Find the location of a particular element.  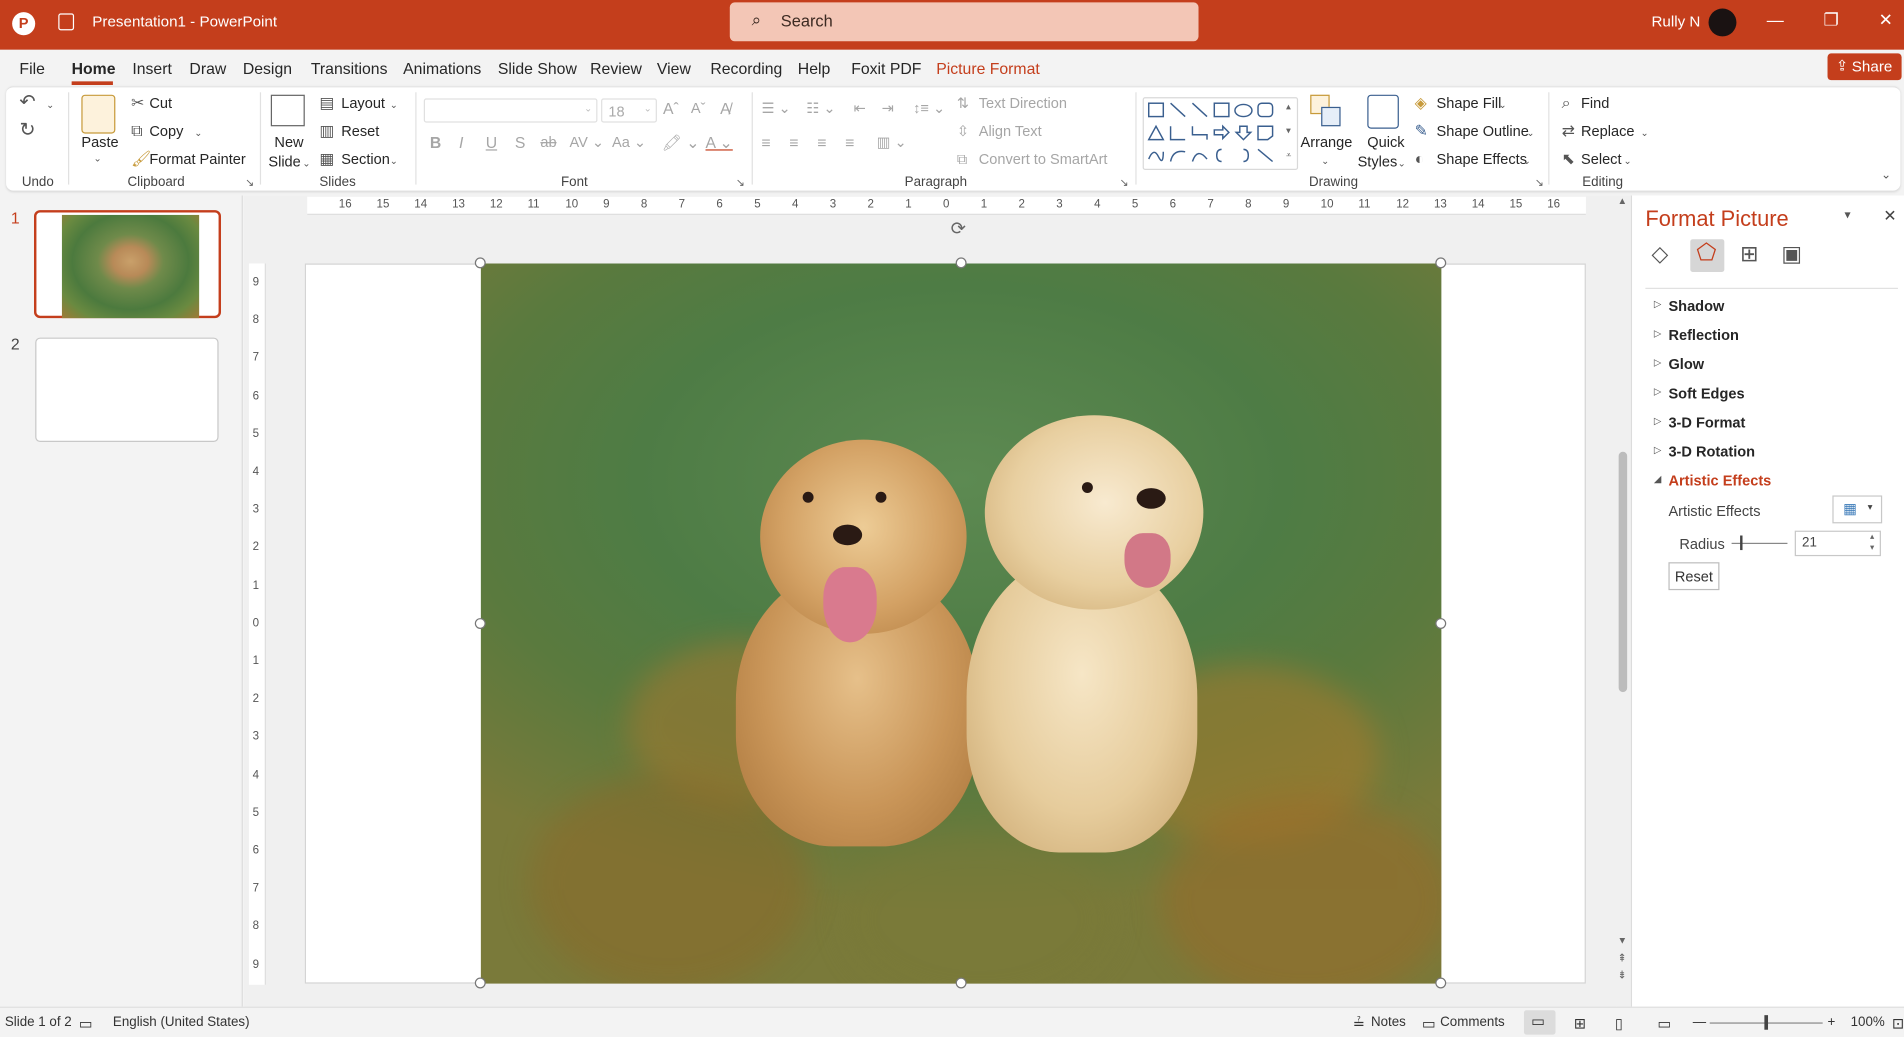

font-name-combobox: ⌄ is located at coordinates (510, 110).